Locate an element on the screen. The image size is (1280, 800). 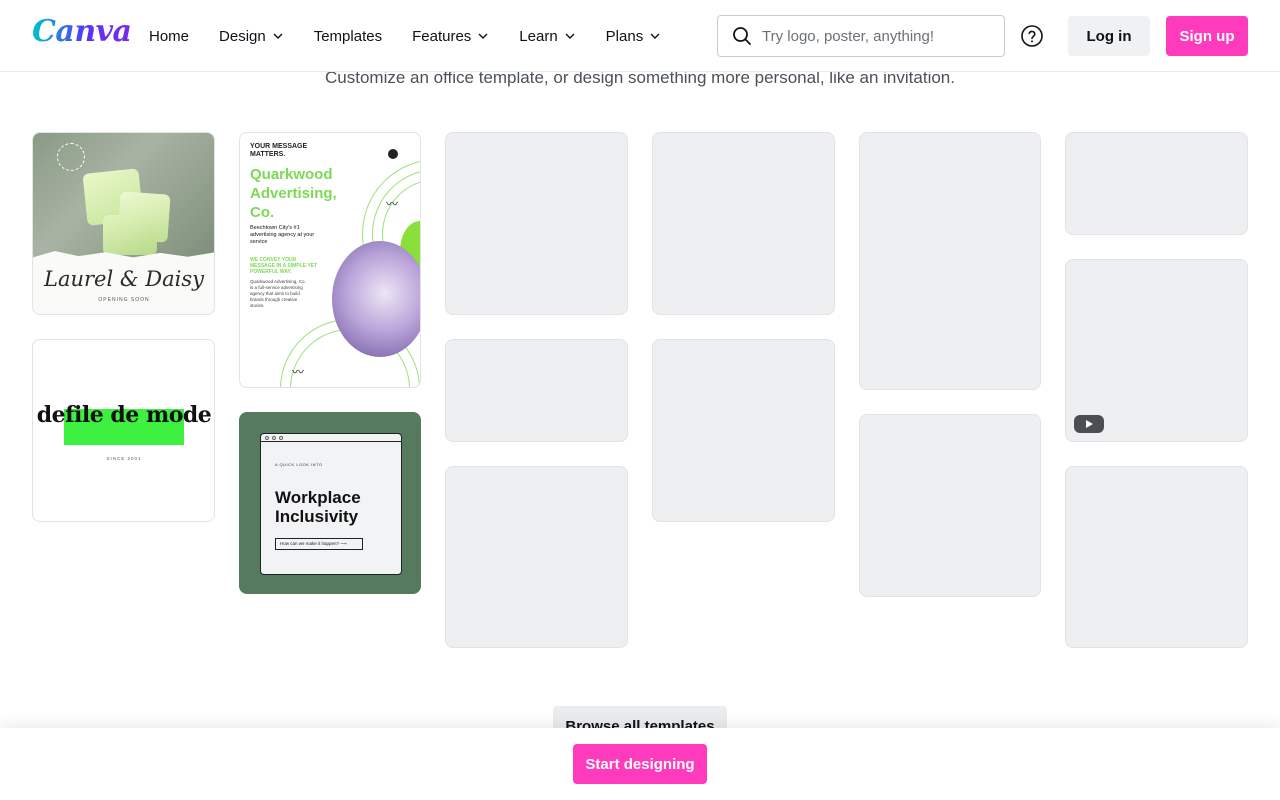
nav-features: Features is located at coordinates (450, 36).